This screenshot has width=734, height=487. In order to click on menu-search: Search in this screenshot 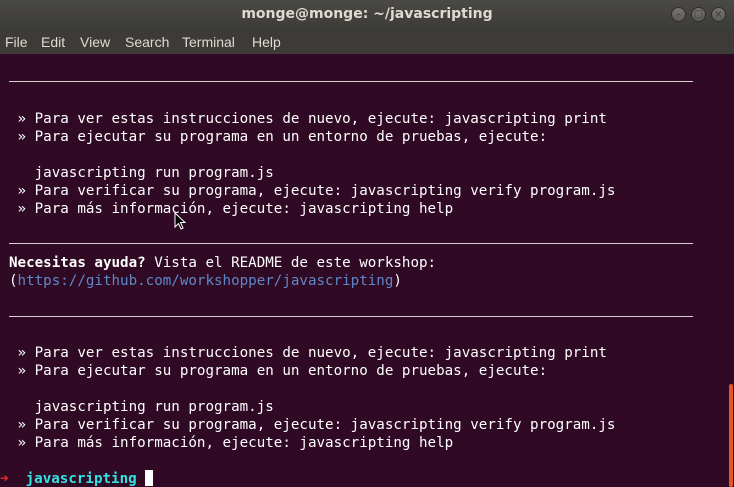, I will do `click(147, 42)`.